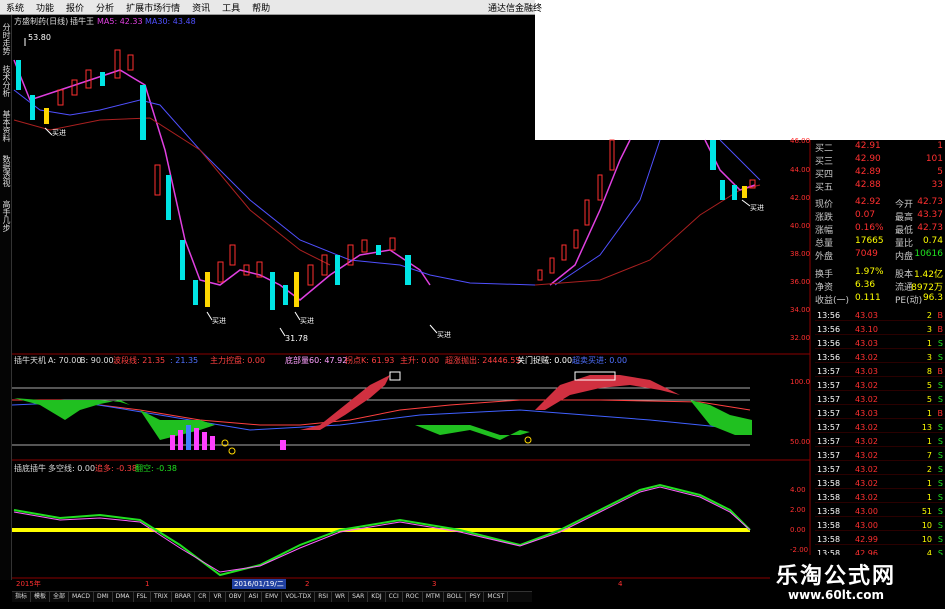  Describe the element at coordinates (879, 186) in the screenshot. I see `bid-row: 买五 42.88 33` at that location.